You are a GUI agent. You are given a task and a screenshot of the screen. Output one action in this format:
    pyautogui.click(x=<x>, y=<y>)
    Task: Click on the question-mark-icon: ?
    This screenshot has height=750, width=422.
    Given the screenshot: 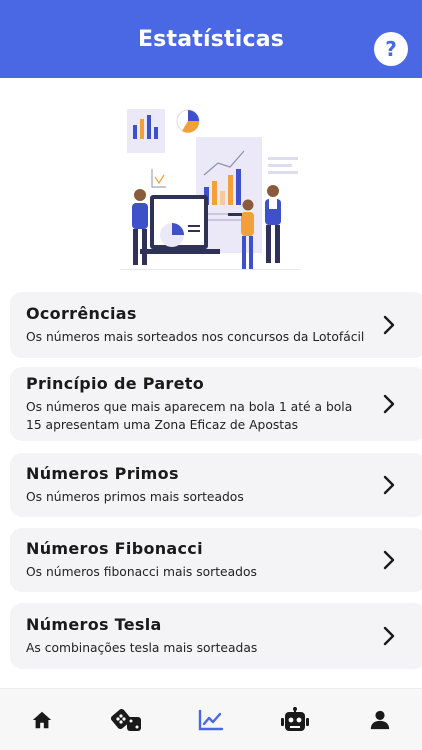 What is the action you would take?
    pyautogui.click(x=391, y=49)
    